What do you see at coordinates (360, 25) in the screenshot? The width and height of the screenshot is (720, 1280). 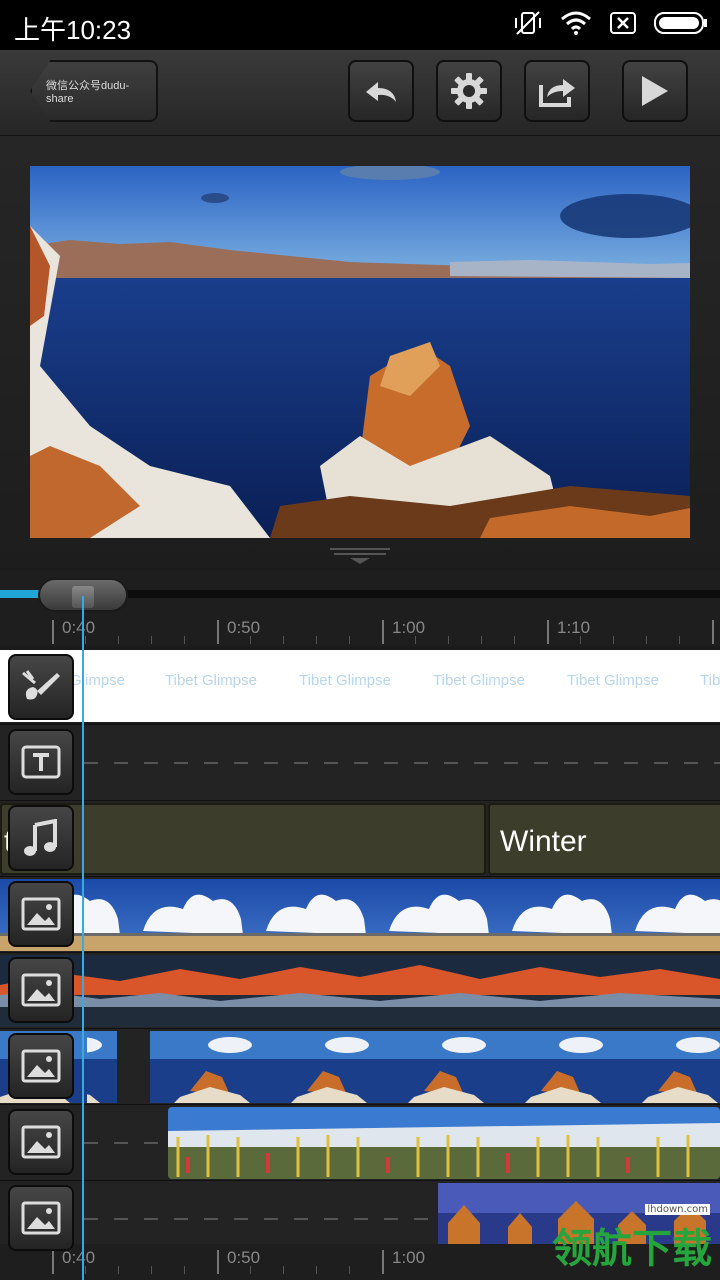 I see `status-bar: 上午10:23` at bounding box center [360, 25].